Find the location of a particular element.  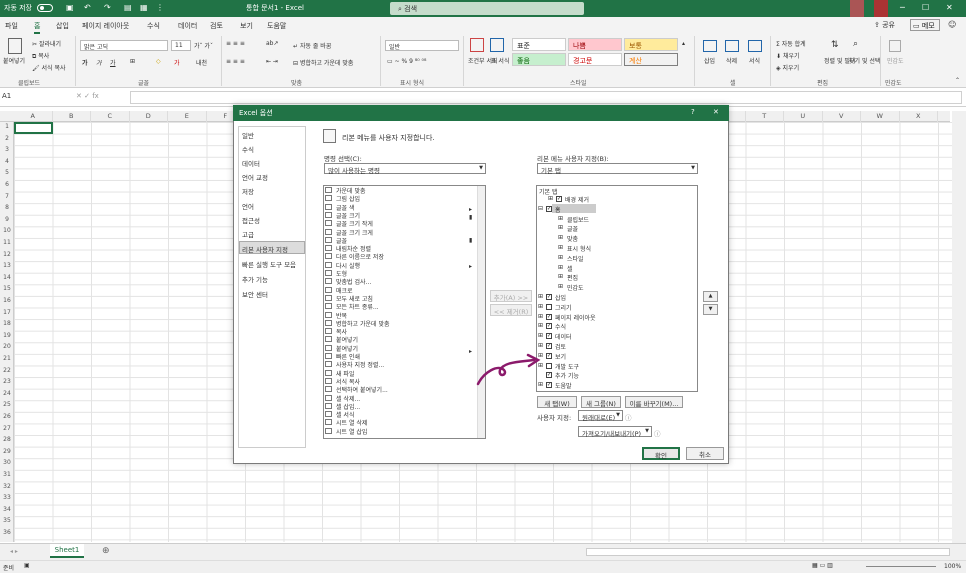

row-header: 11 is located at coordinates (7, 242).